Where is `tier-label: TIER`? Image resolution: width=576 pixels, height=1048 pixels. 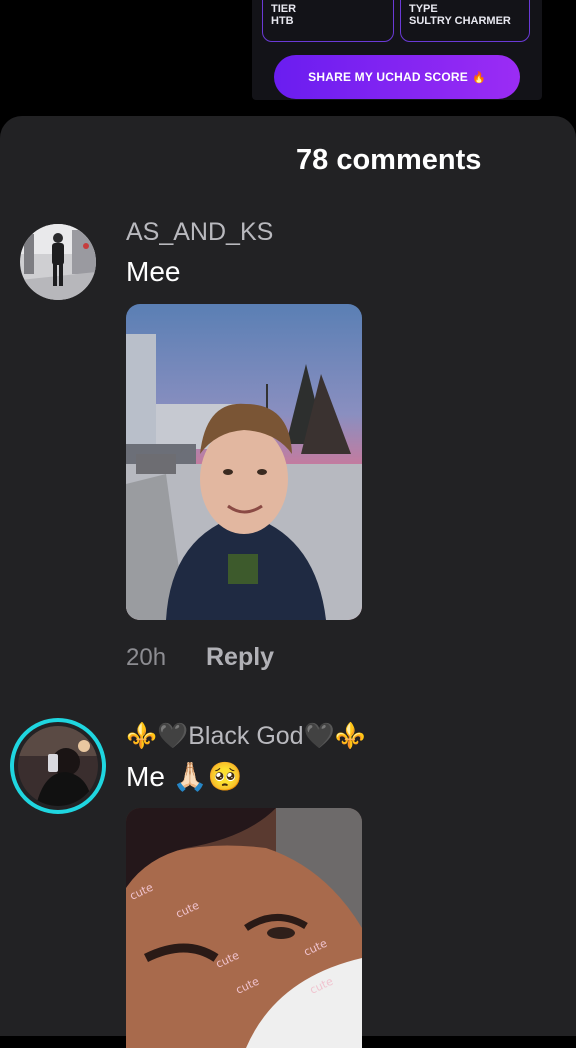 tier-label: TIER is located at coordinates (284, 9).